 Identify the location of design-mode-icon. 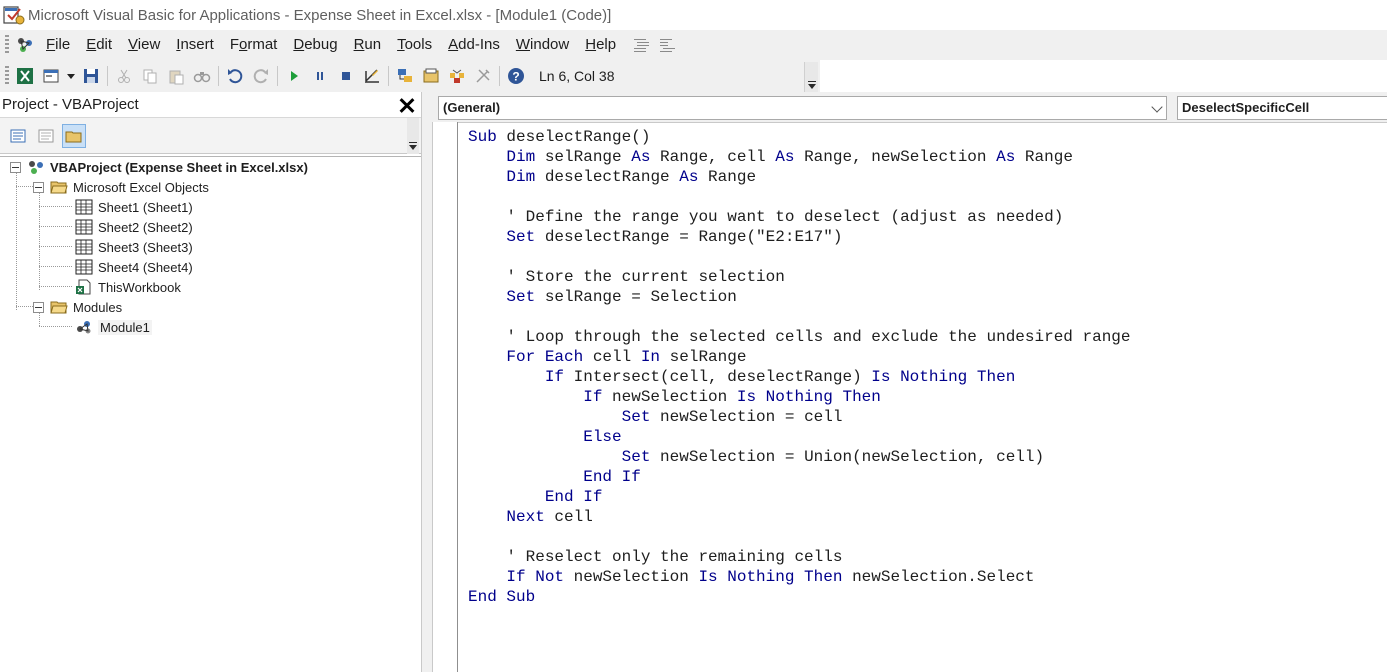
(372, 76).